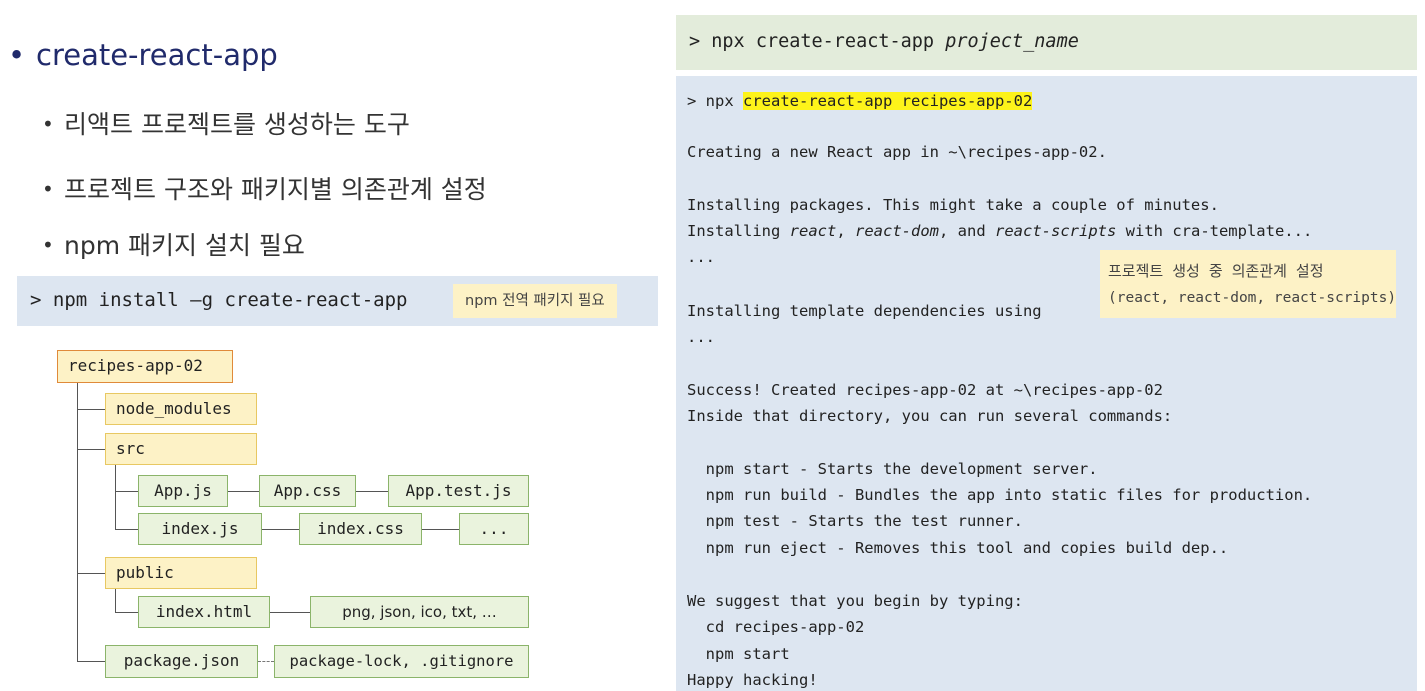 The height and width of the screenshot is (691, 1425). I want to click on terminal-text: , and, so click(967, 231).